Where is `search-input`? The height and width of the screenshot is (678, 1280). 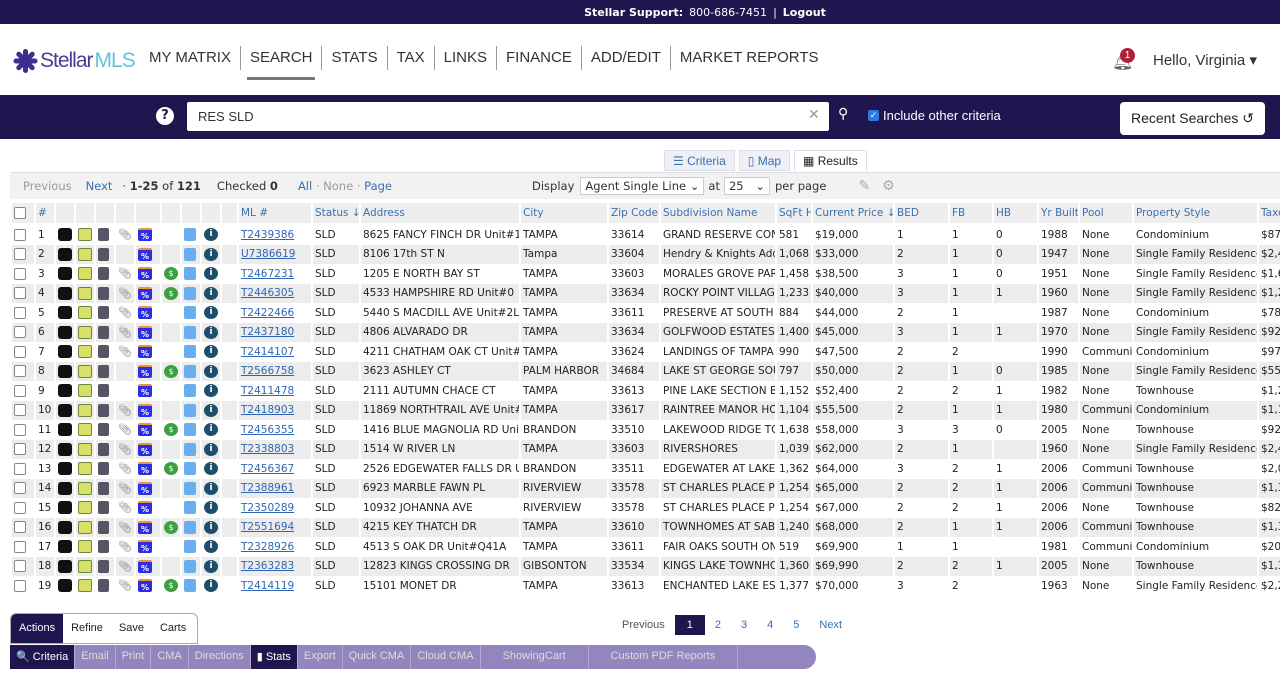
search-input is located at coordinates (508, 116).